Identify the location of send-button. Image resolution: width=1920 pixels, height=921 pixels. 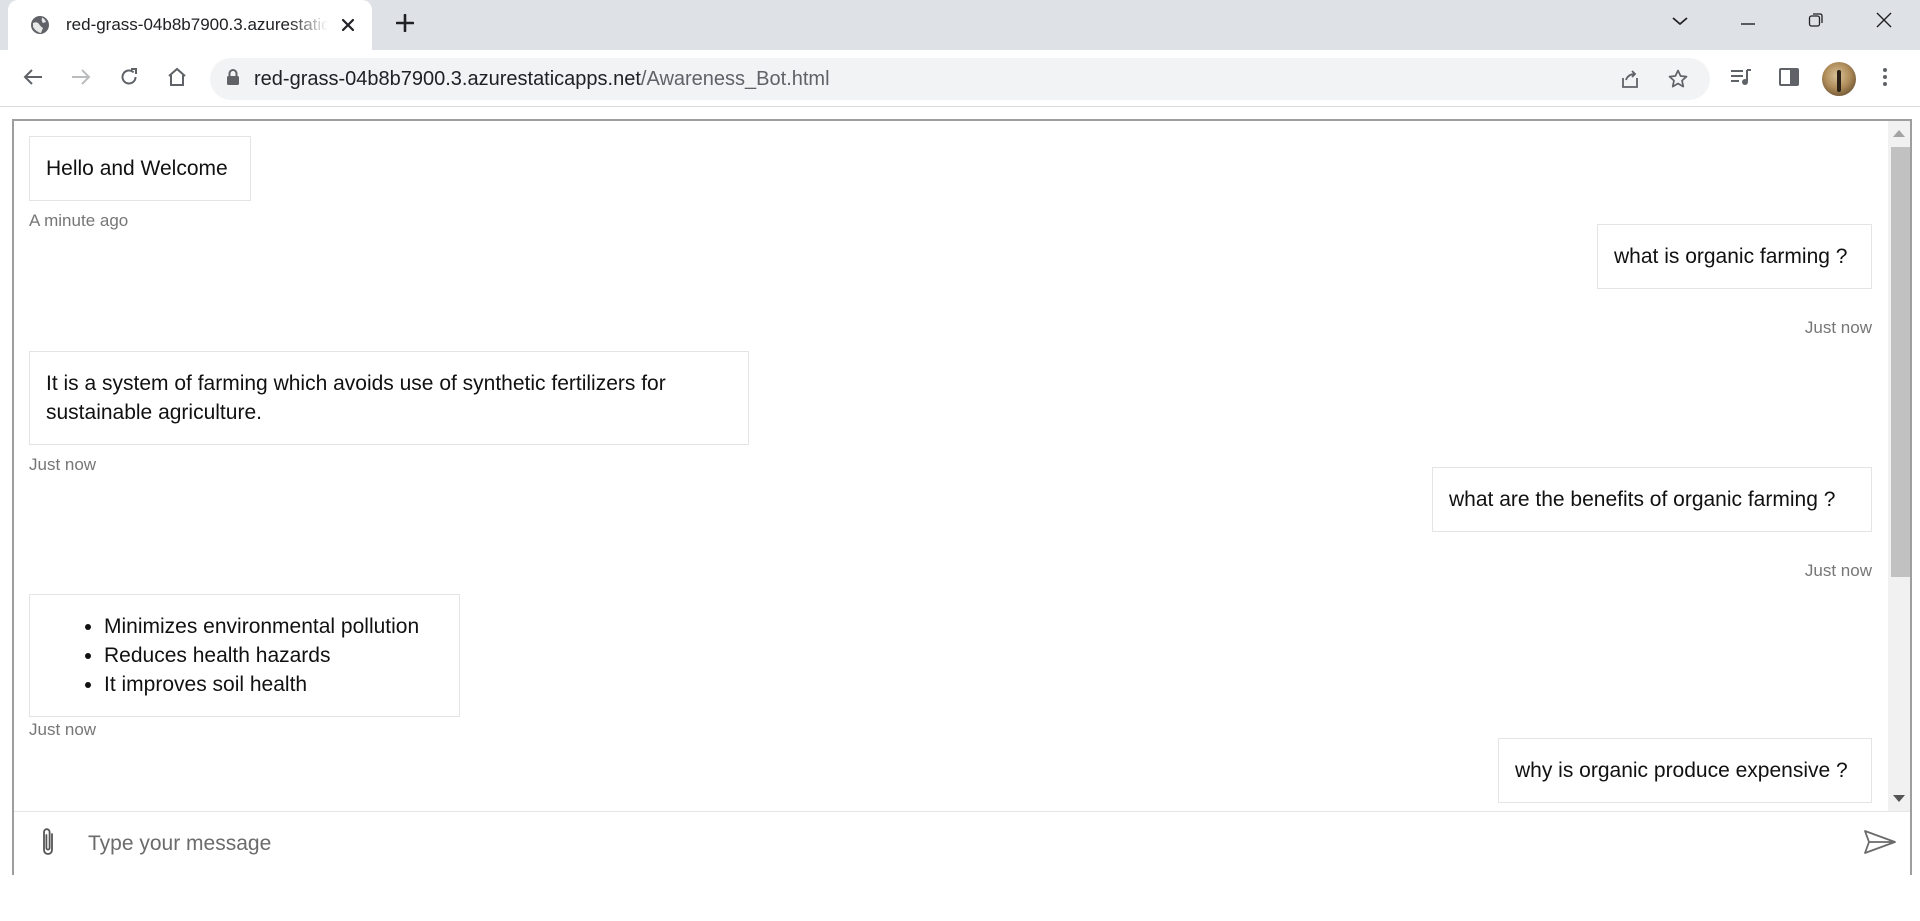
(1880, 844).